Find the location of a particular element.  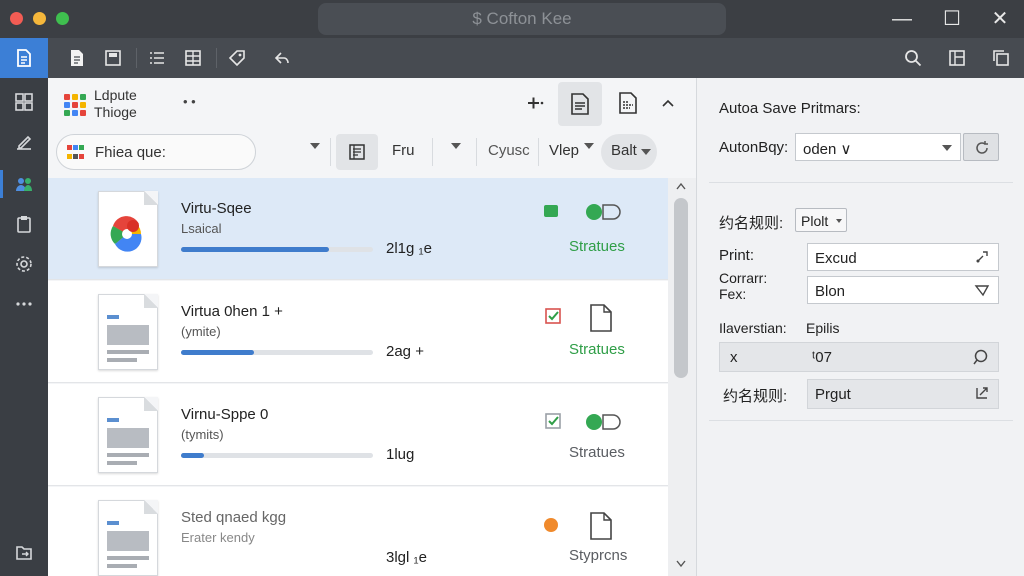

rail-edit is located at coordinates (24, 142).